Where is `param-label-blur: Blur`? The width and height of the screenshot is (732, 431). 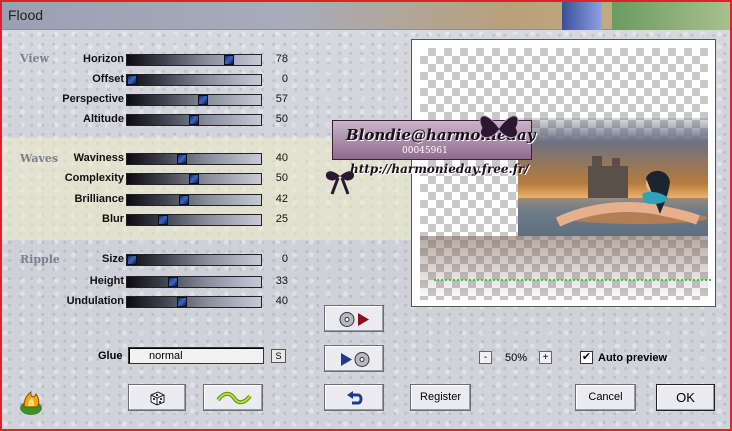 param-label-blur: Blur is located at coordinates (113, 219).